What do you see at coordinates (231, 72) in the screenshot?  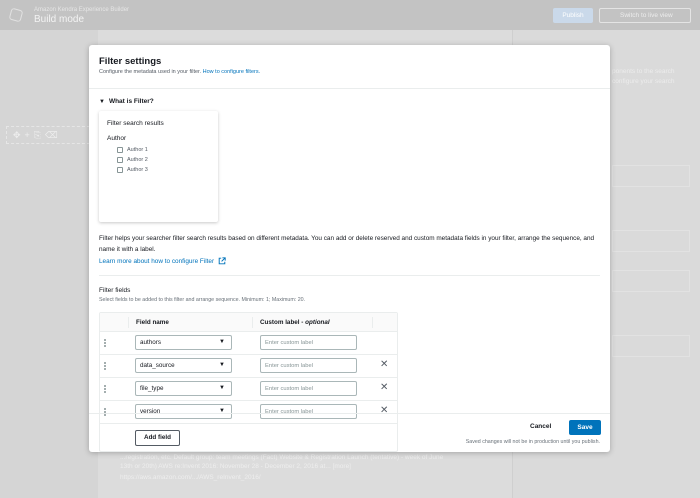 I see `configure-filters-link: How to configure filters.` at bounding box center [231, 72].